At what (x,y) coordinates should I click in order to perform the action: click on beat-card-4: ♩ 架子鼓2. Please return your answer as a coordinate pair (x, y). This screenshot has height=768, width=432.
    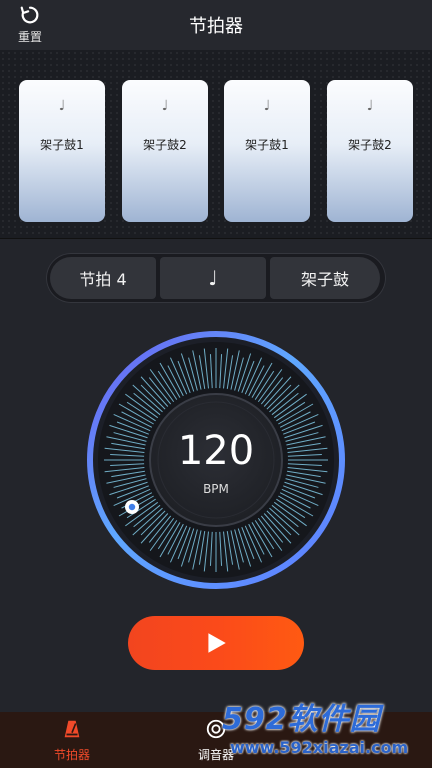
    Looking at the image, I should click on (370, 151).